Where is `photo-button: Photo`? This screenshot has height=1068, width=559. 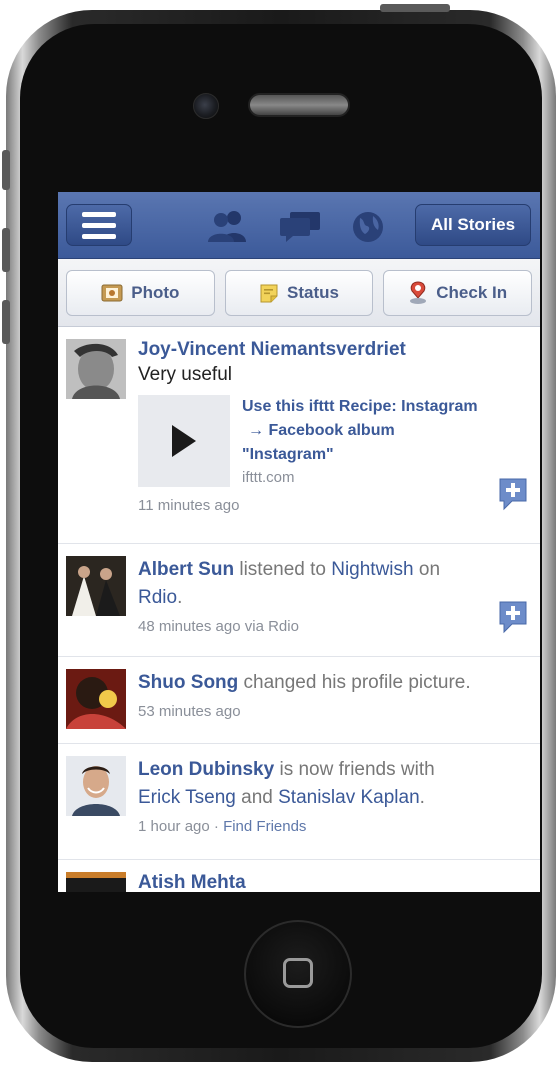
photo-button: Photo is located at coordinates (140, 292).